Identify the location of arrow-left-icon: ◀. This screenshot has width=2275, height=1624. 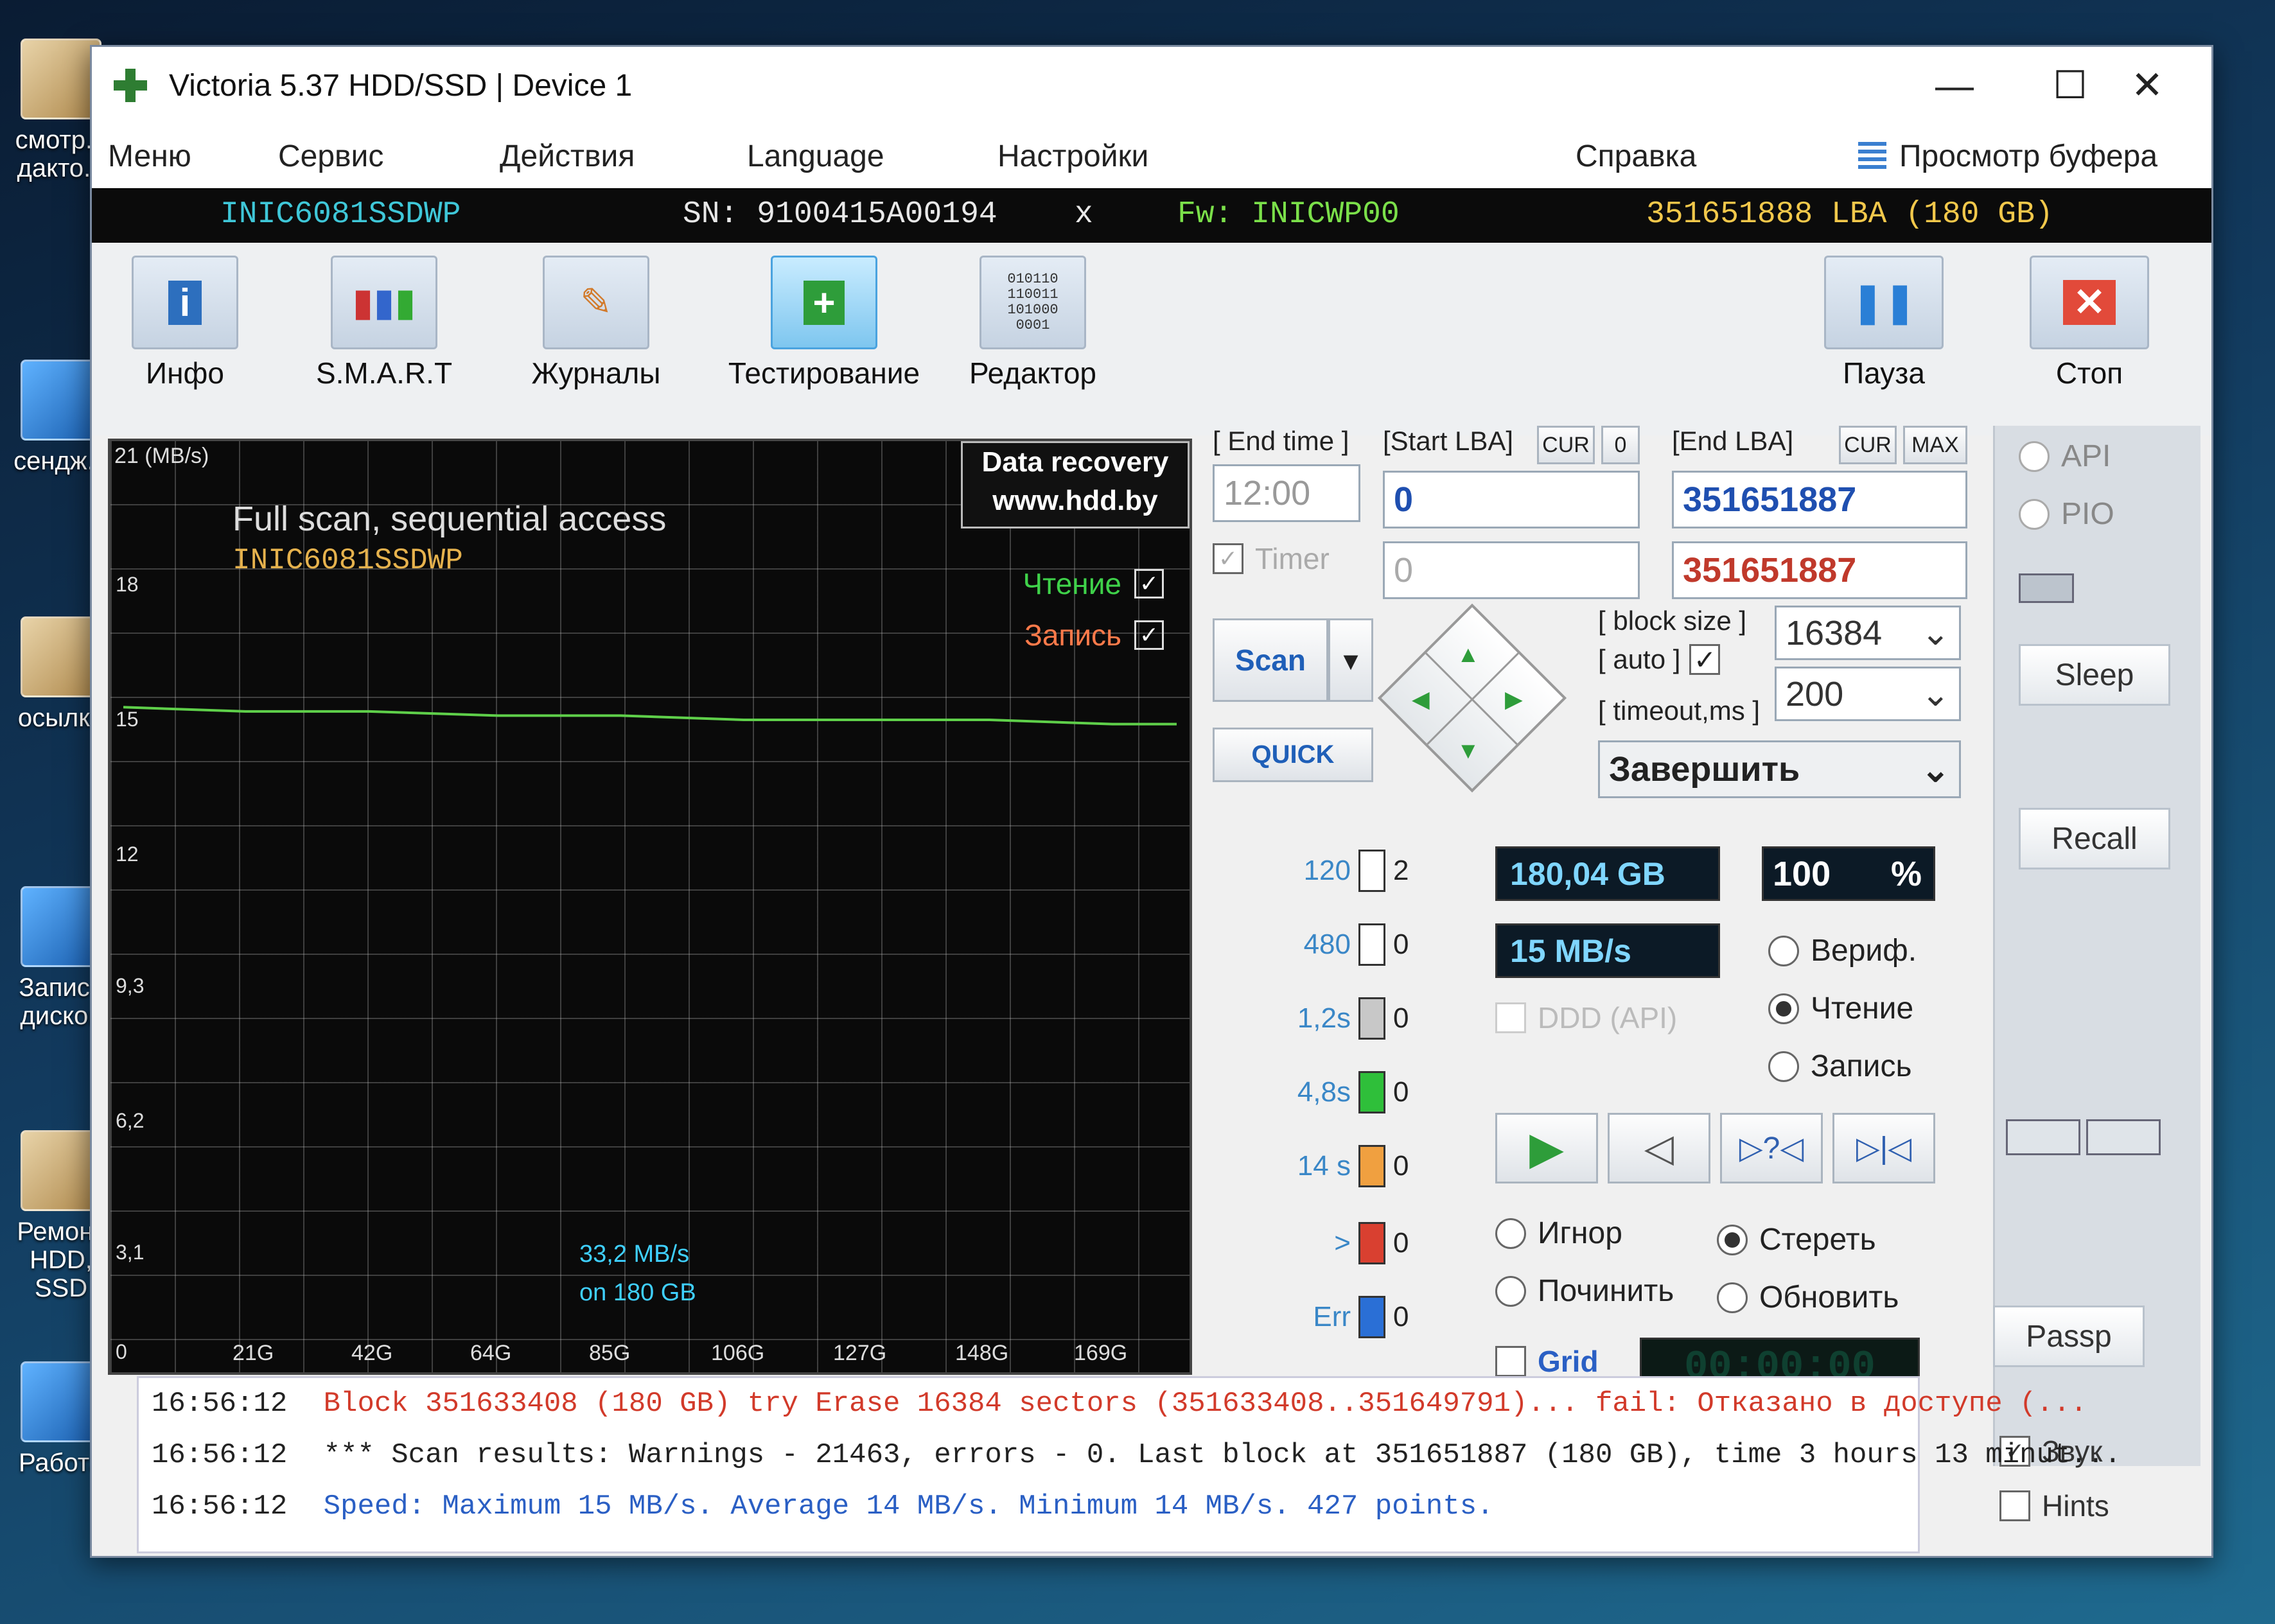
(1421, 699).